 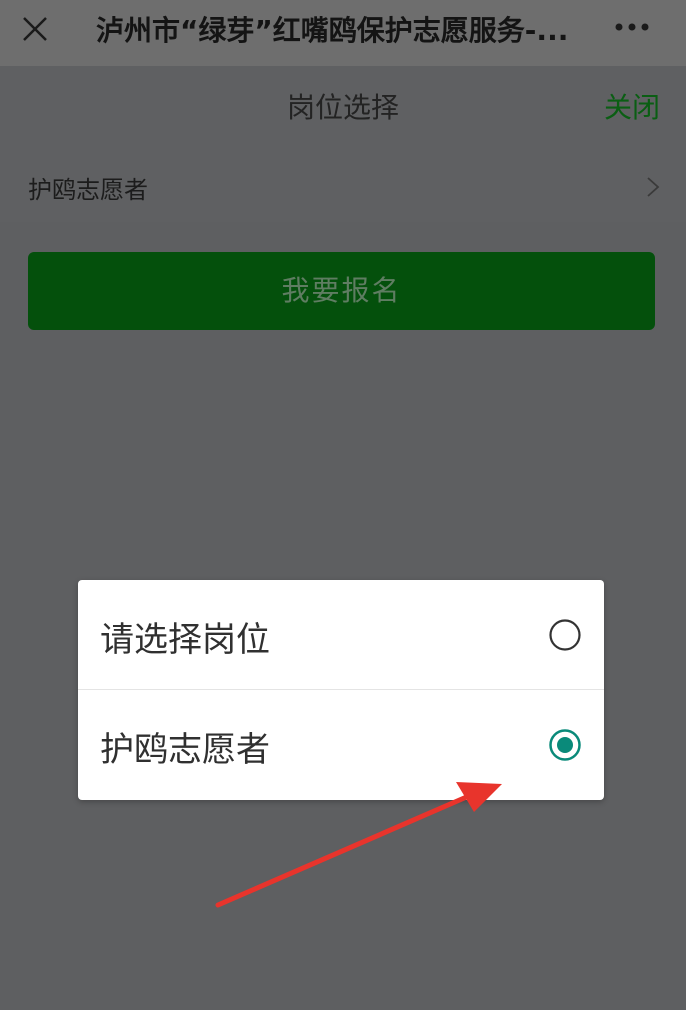 I want to click on close-link: 关闭, so click(x=632, y=106).